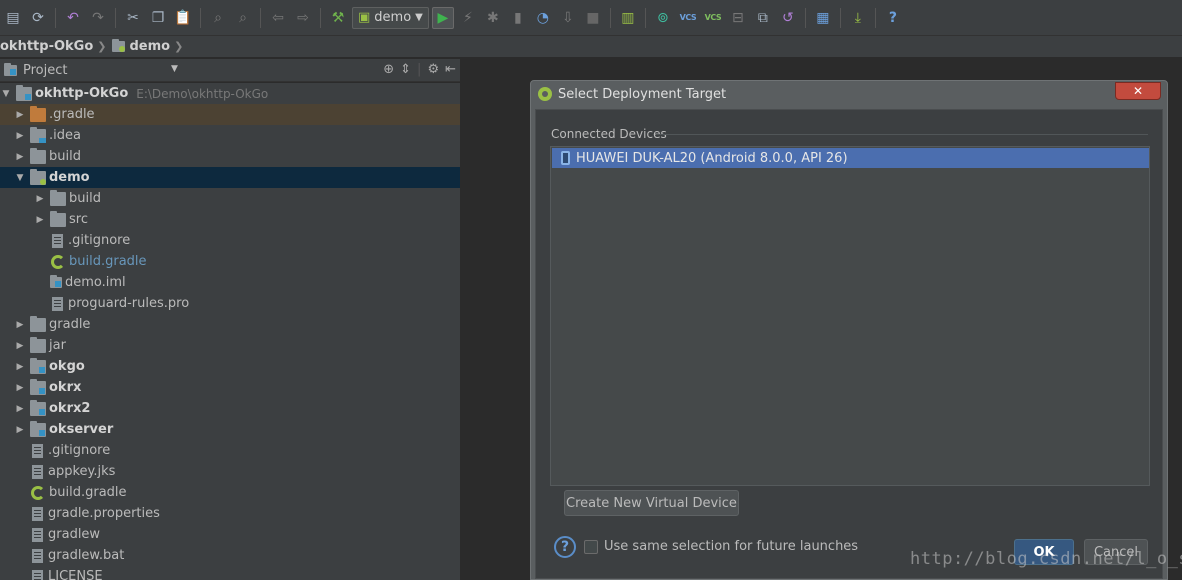  I want to click on project-view-selector: Project, so click(35, 70).